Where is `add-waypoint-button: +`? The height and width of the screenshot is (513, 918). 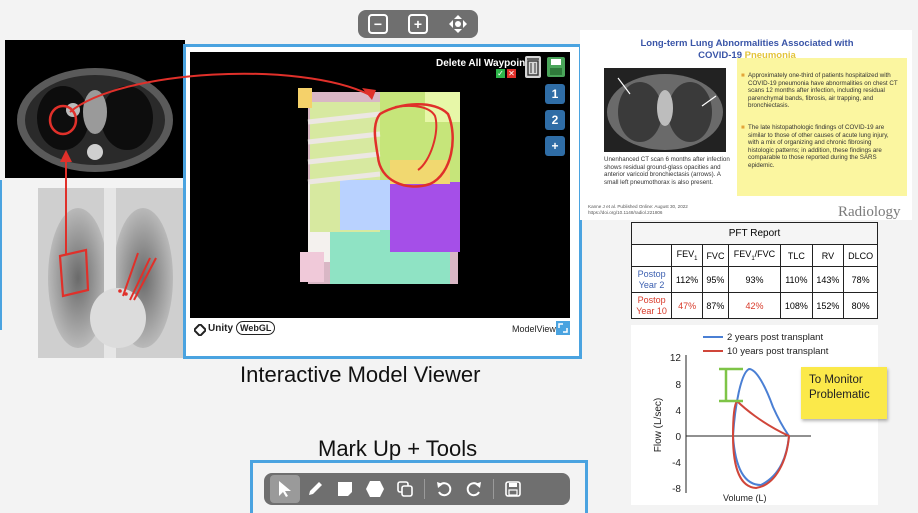
add-waypoint-button: + is located at coordinates (555, 146).